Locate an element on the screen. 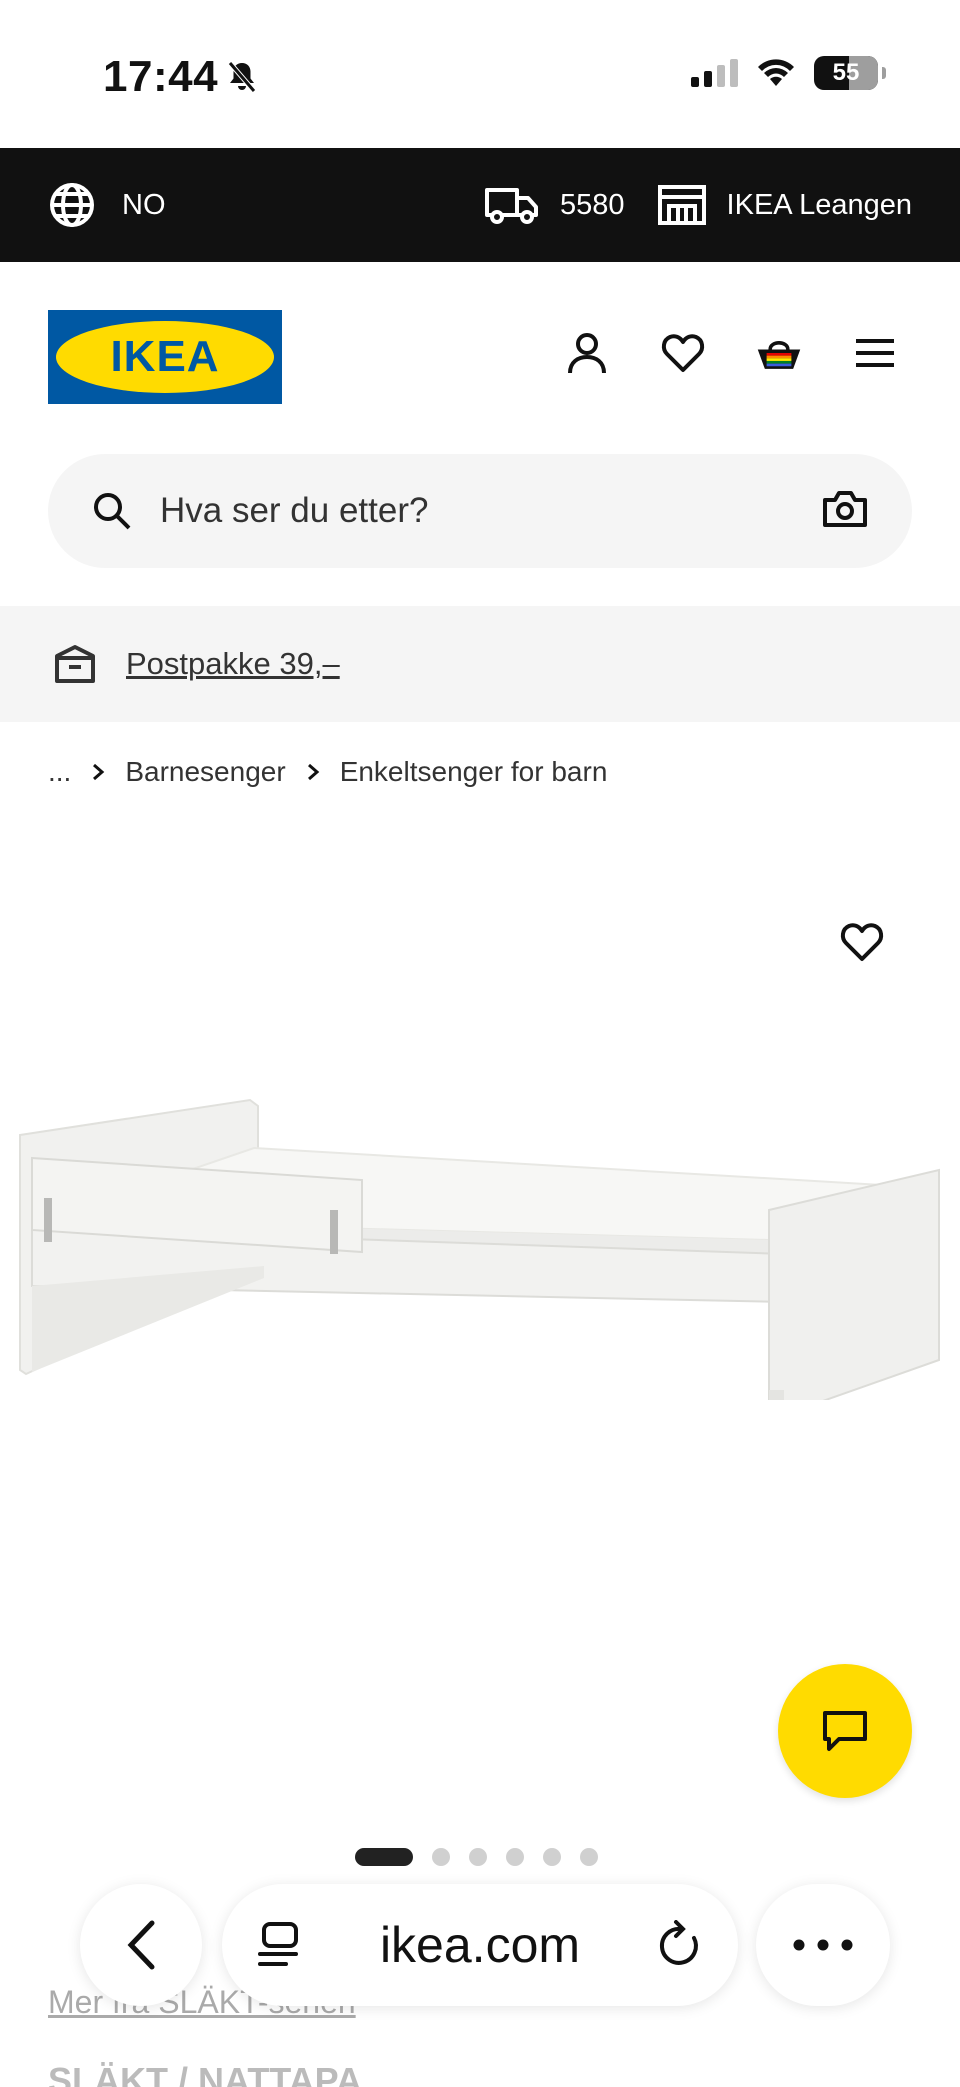 This screenshot has height=2087, width=960. account-button is located at coordinates (587, 353).